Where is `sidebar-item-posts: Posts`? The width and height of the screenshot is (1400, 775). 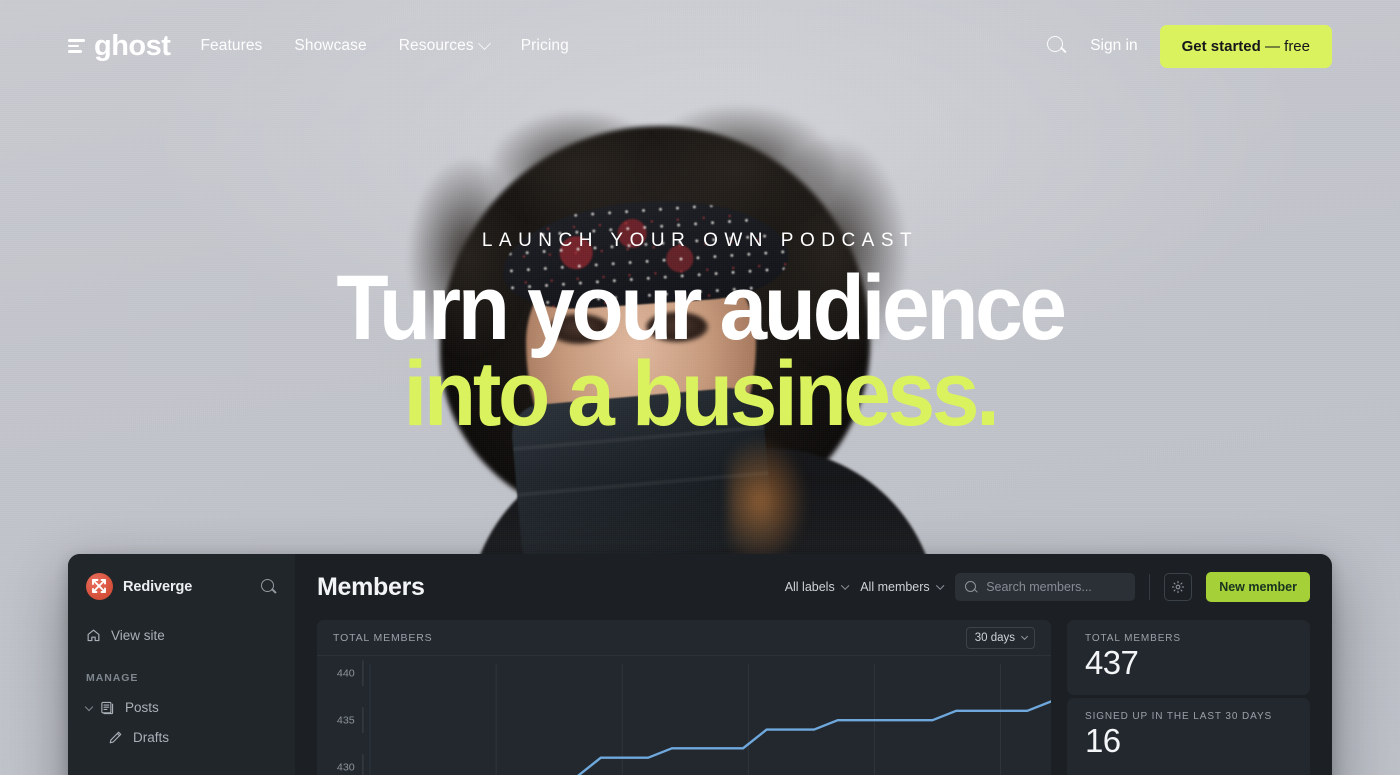
sidebar-item-posts: Posts is located at coordinates (181, 707).